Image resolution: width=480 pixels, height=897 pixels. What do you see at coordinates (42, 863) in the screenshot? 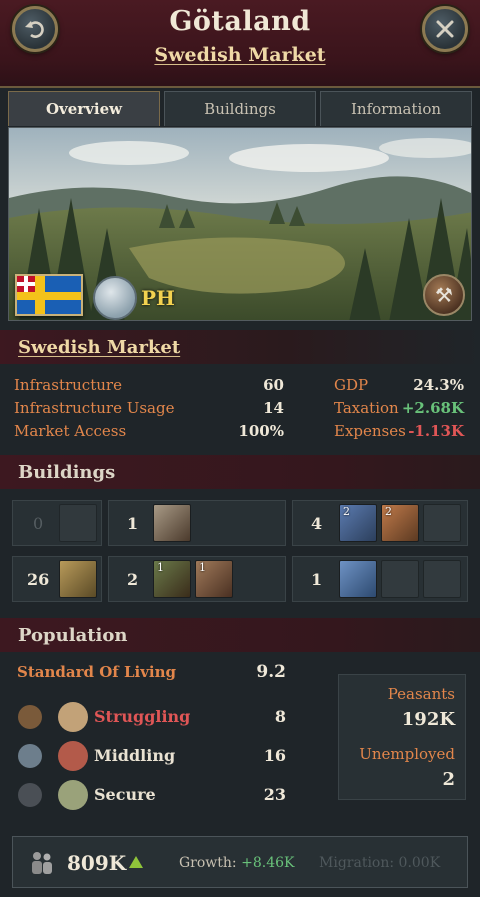
I see `people-icon` at bounding box center [42, 863].